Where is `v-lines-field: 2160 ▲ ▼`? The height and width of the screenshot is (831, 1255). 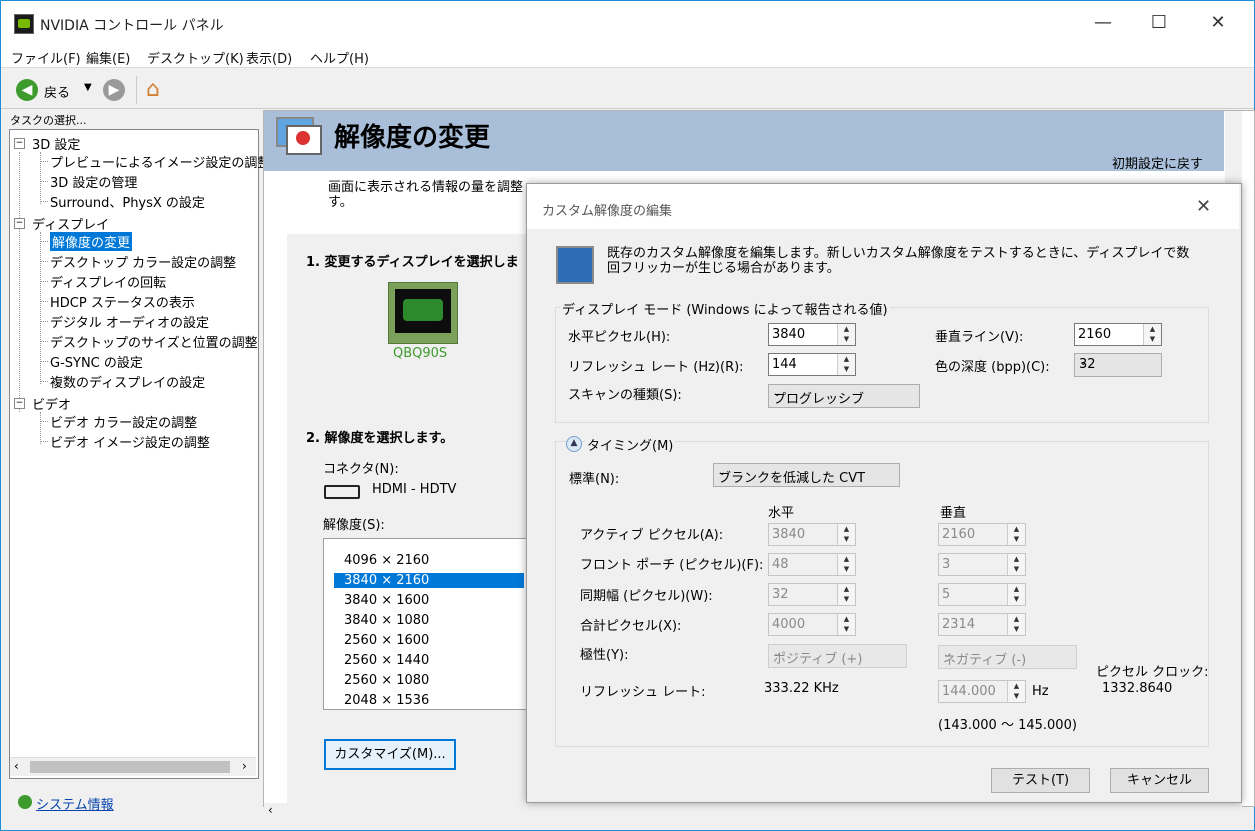
v-lines-field: 2160 ▲ ▼ is located at coordinates (1118, 334).